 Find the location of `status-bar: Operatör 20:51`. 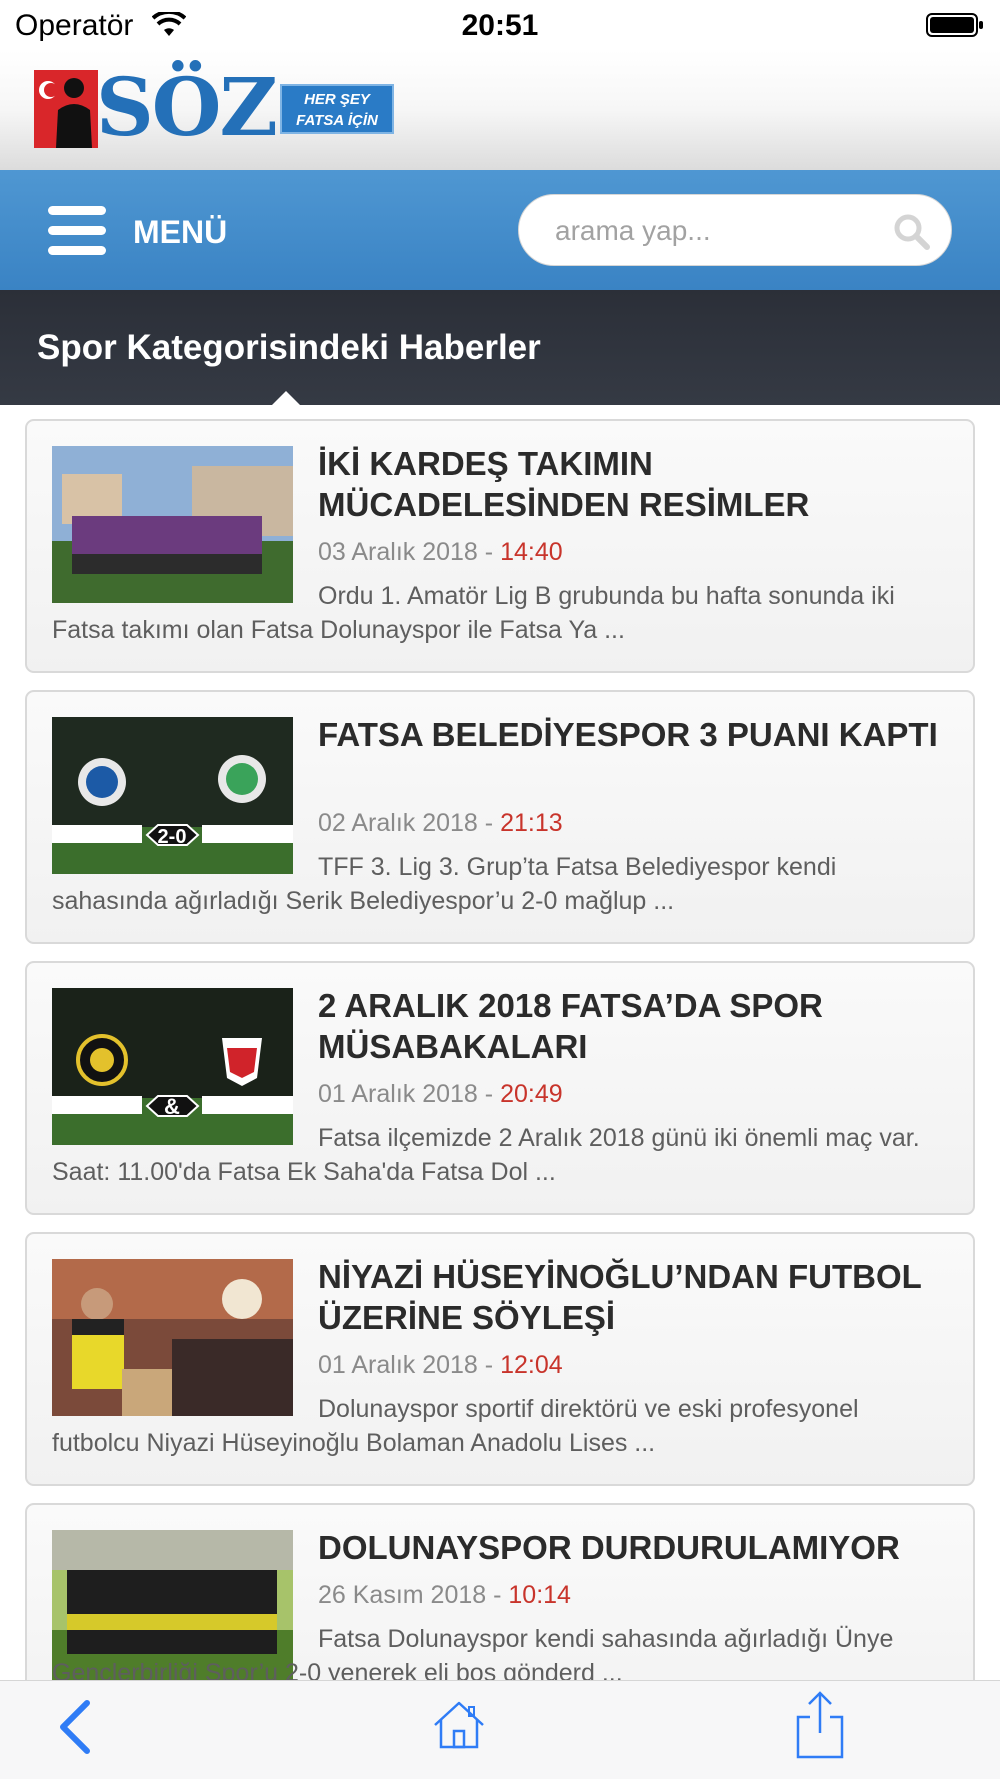

status-bar: Operatör 20:51 is located at coordinates (500, 25).